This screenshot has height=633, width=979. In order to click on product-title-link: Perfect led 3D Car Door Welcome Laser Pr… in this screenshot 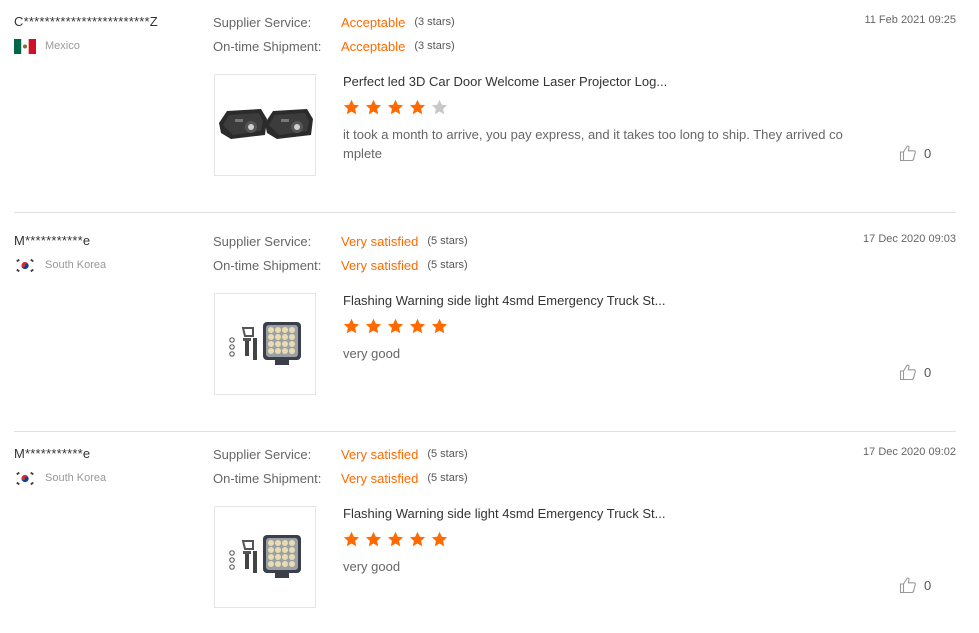, I will do `click(505, 81)`.